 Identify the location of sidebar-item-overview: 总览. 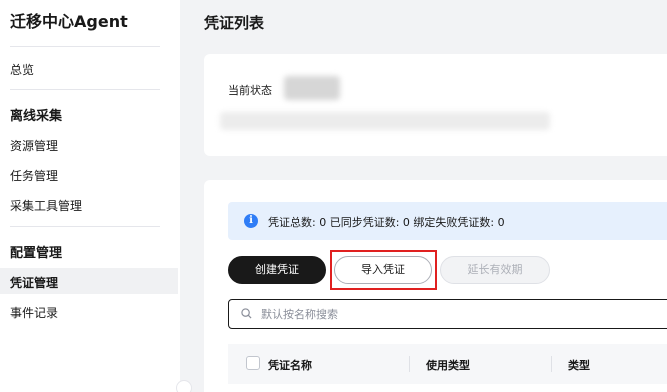
(22, 69).